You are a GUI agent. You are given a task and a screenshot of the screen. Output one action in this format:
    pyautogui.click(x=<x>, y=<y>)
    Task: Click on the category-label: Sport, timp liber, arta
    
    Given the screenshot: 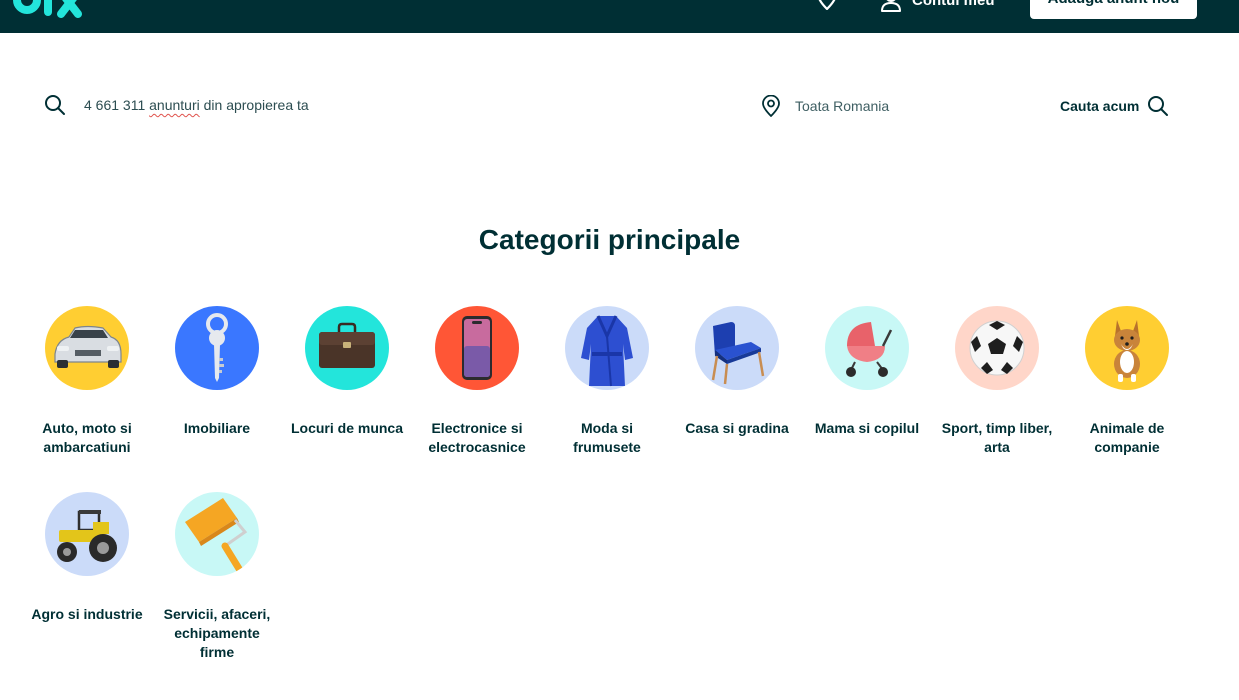 What is the action you would take?
    pyautogui.click(x=997, y=437)
    